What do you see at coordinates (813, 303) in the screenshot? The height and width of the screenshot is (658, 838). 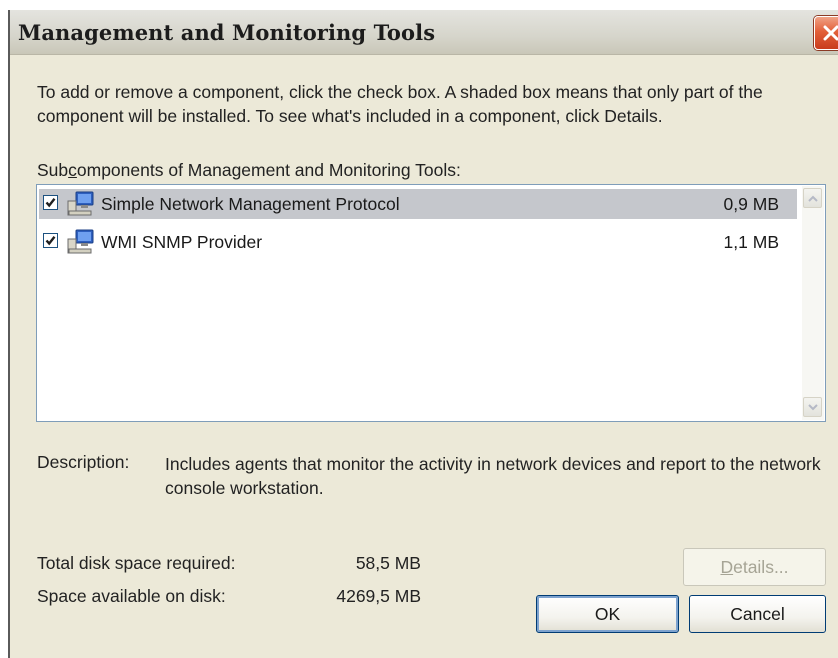 I see `vertical-scrollbar` at bounding box center [813, 303].